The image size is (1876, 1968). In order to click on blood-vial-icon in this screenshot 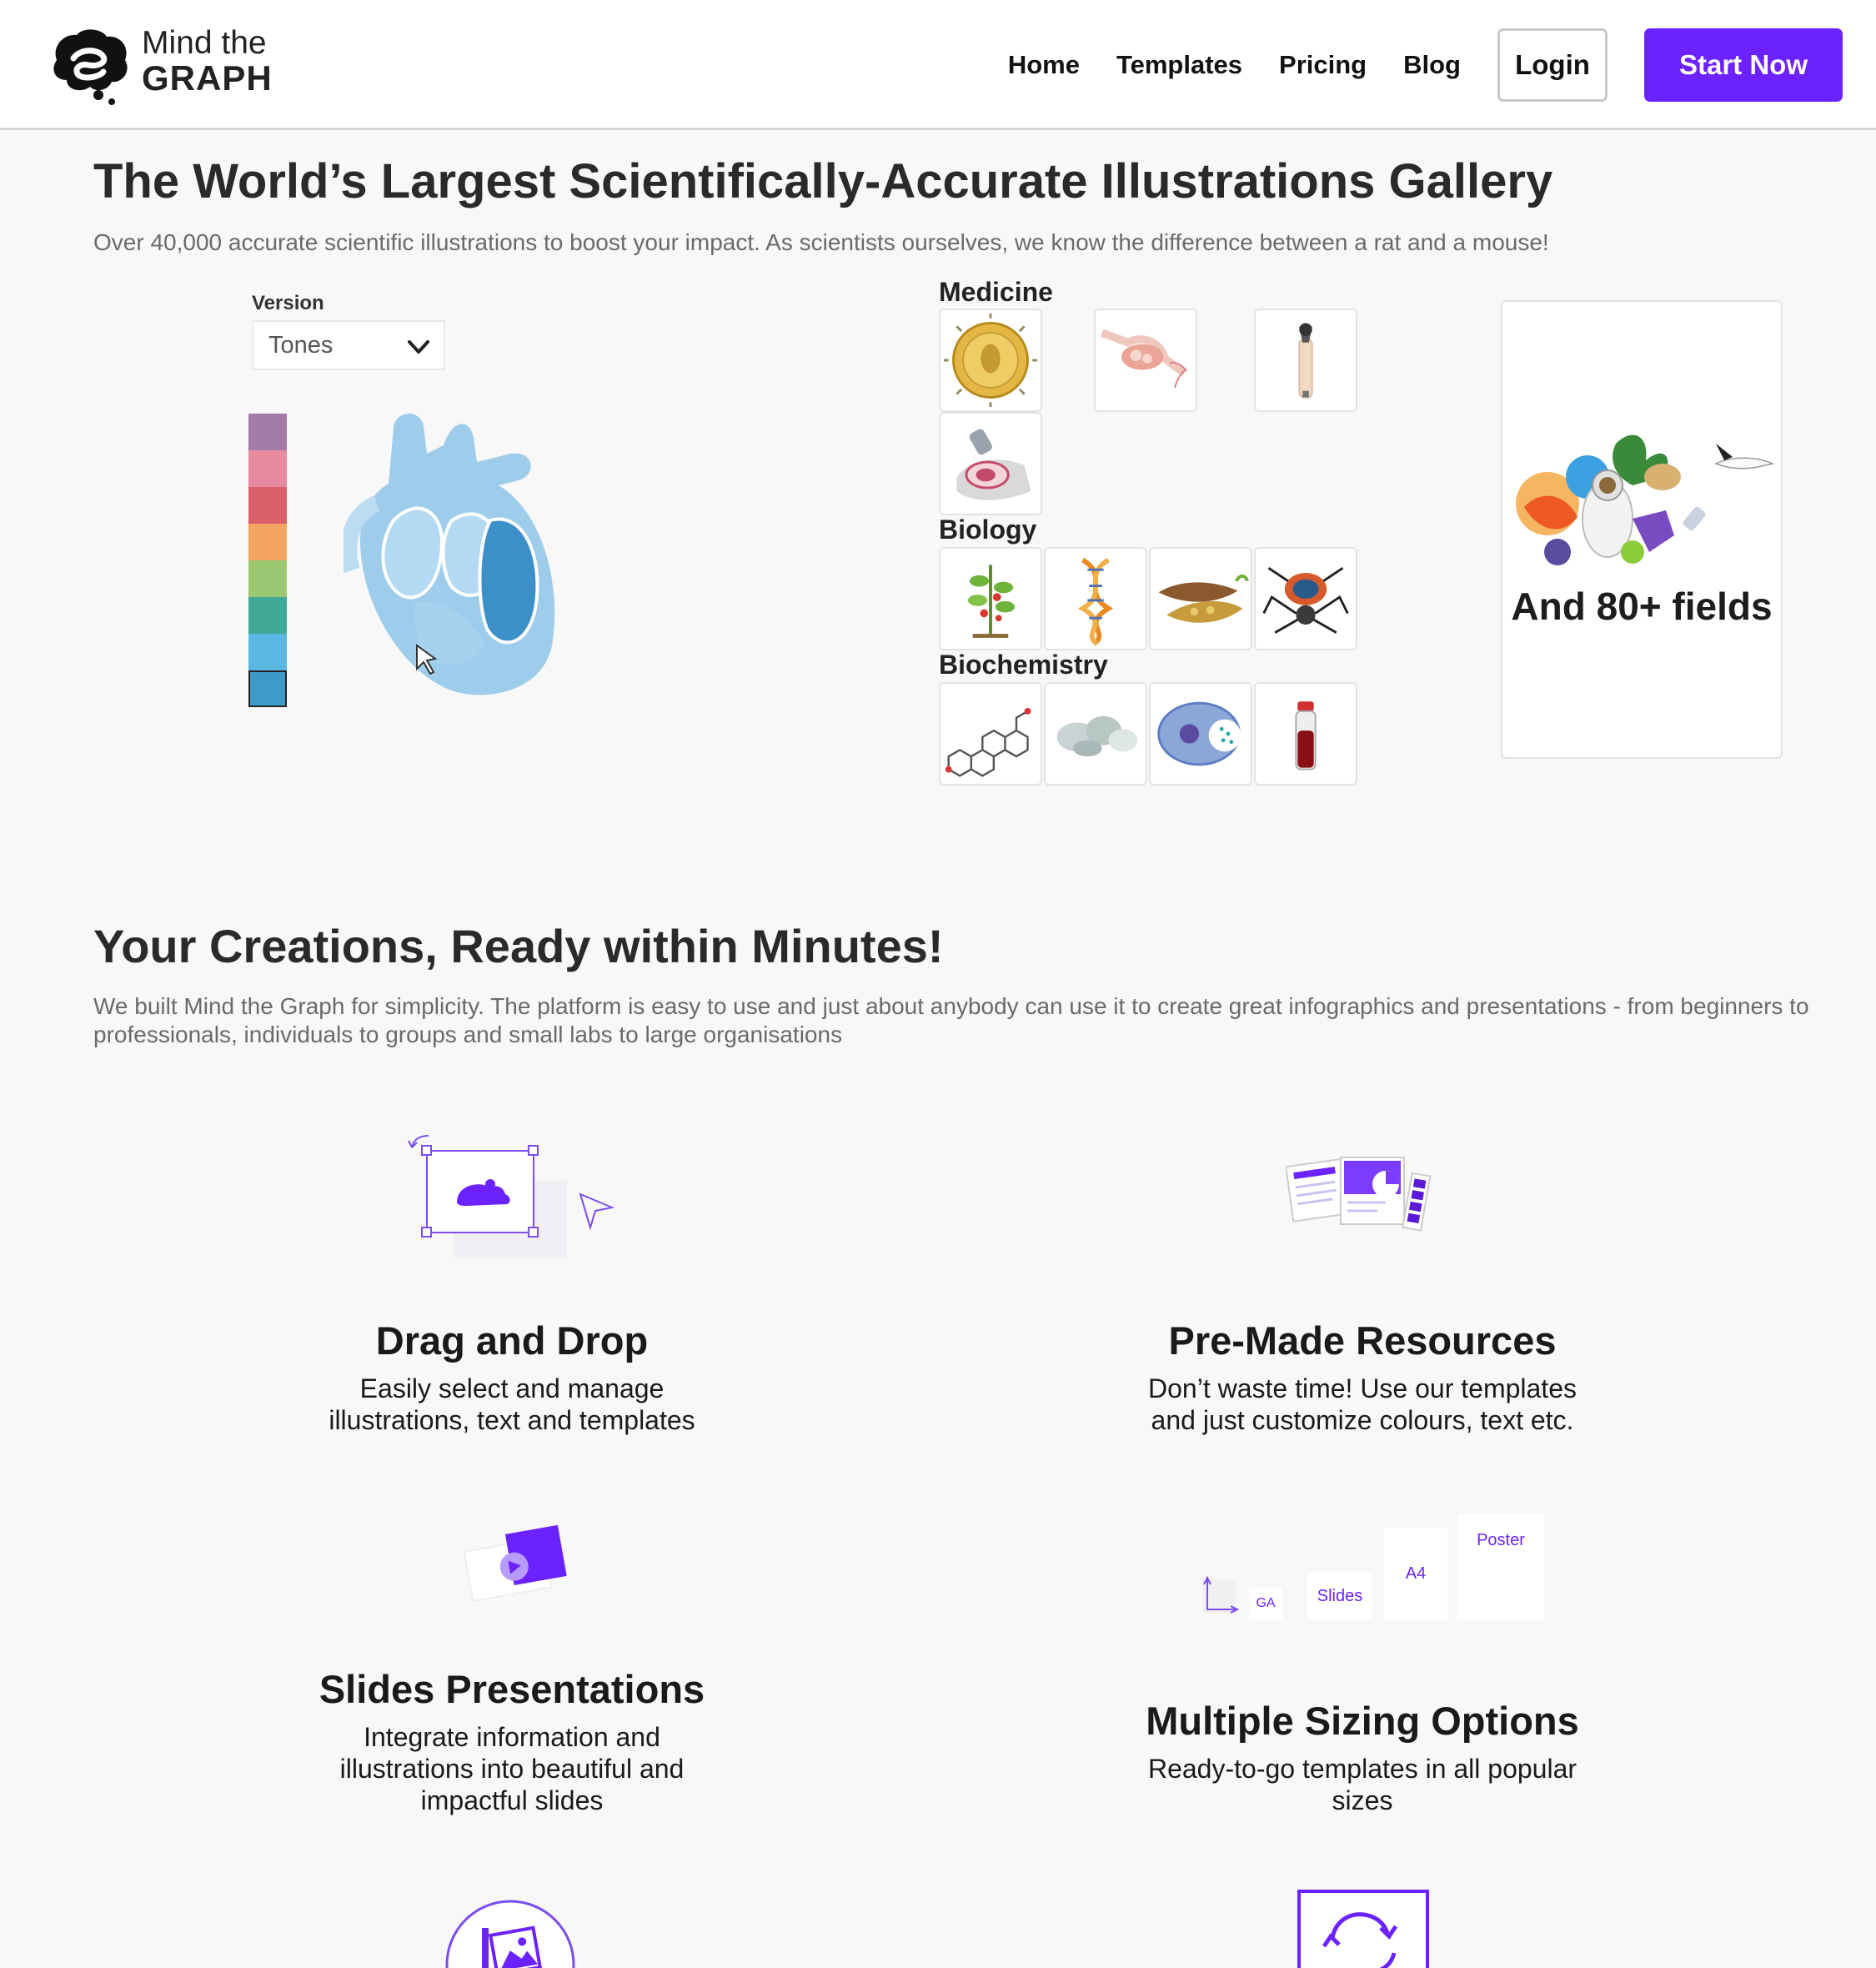, I will do `click(1306, 736)`.